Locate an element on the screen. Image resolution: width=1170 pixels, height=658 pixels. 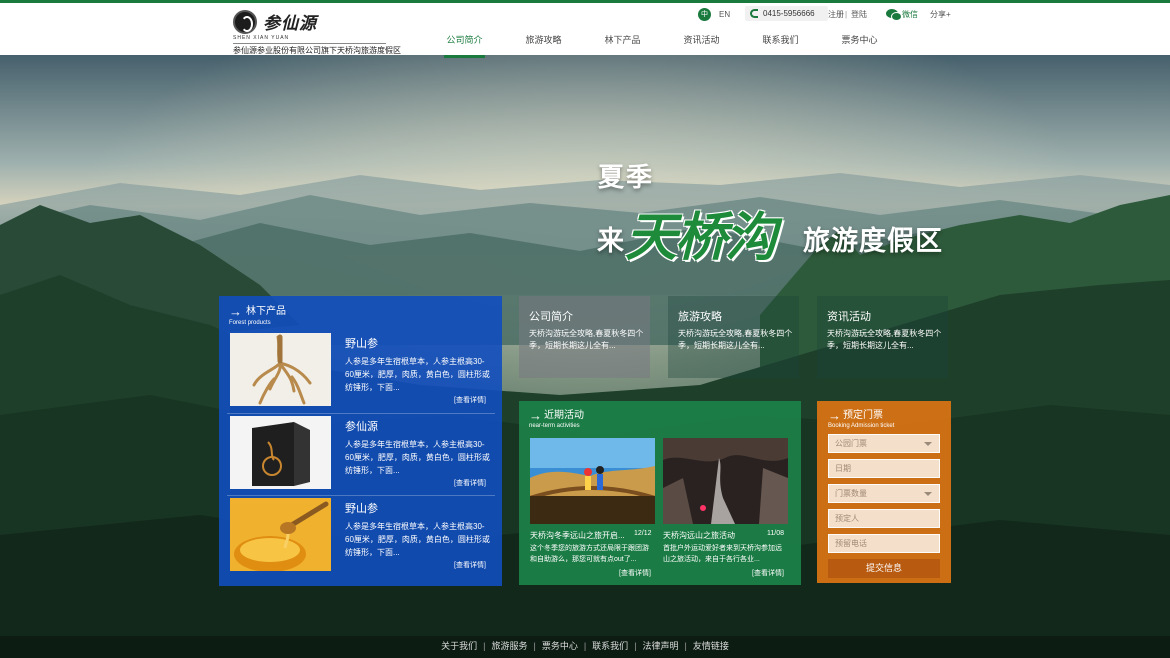
phone-icon is located at coordinates (754, 13).